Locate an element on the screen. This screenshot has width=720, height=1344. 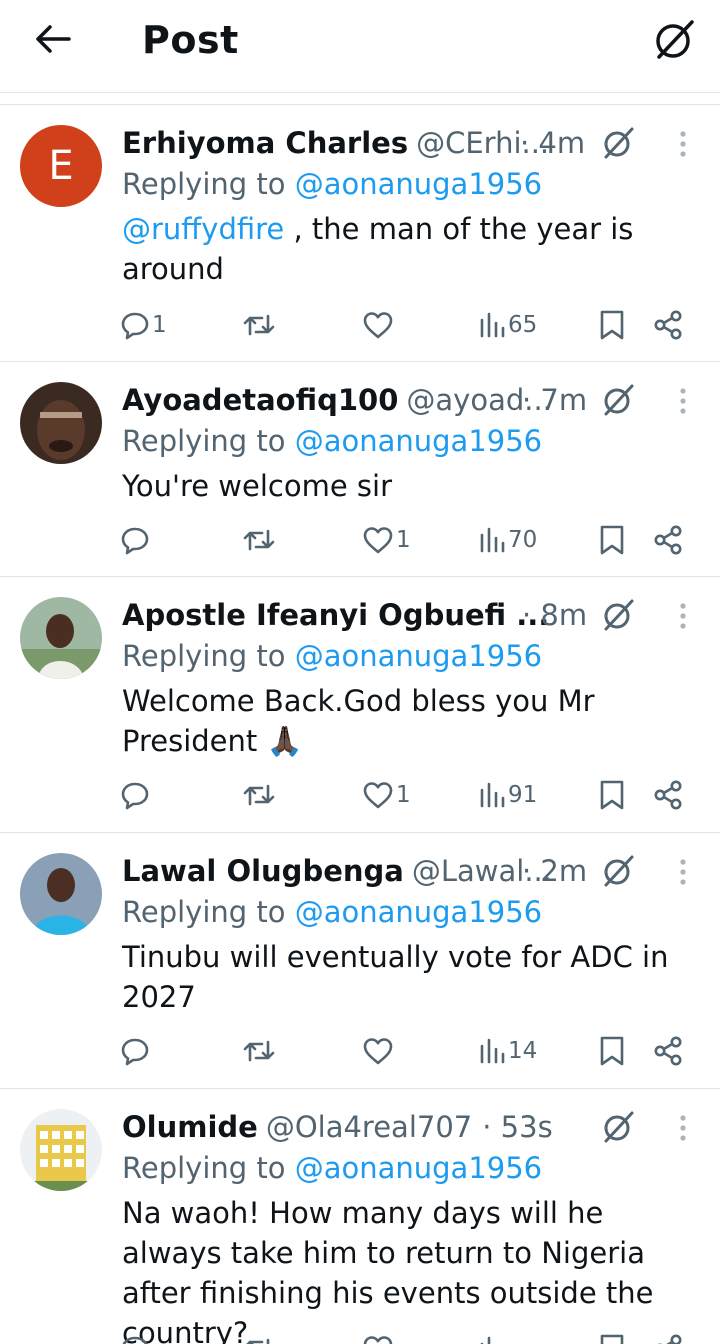
avatar: E is located at coordinates (61, 166).